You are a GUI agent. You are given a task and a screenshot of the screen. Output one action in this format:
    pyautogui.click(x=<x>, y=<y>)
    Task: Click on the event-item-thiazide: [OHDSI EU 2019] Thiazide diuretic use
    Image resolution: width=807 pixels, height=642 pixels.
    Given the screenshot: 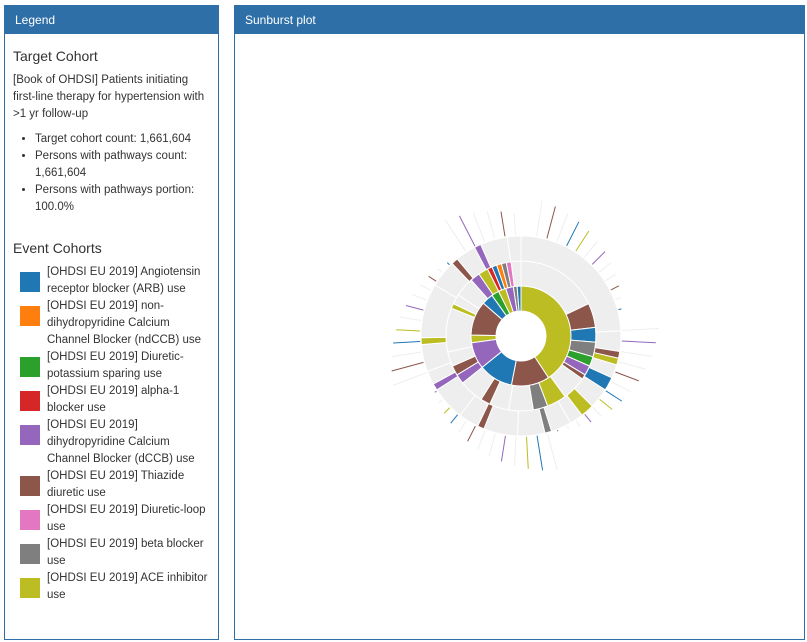 What is the action you would take?
    pyautogui.click(x=111, y=485)
    